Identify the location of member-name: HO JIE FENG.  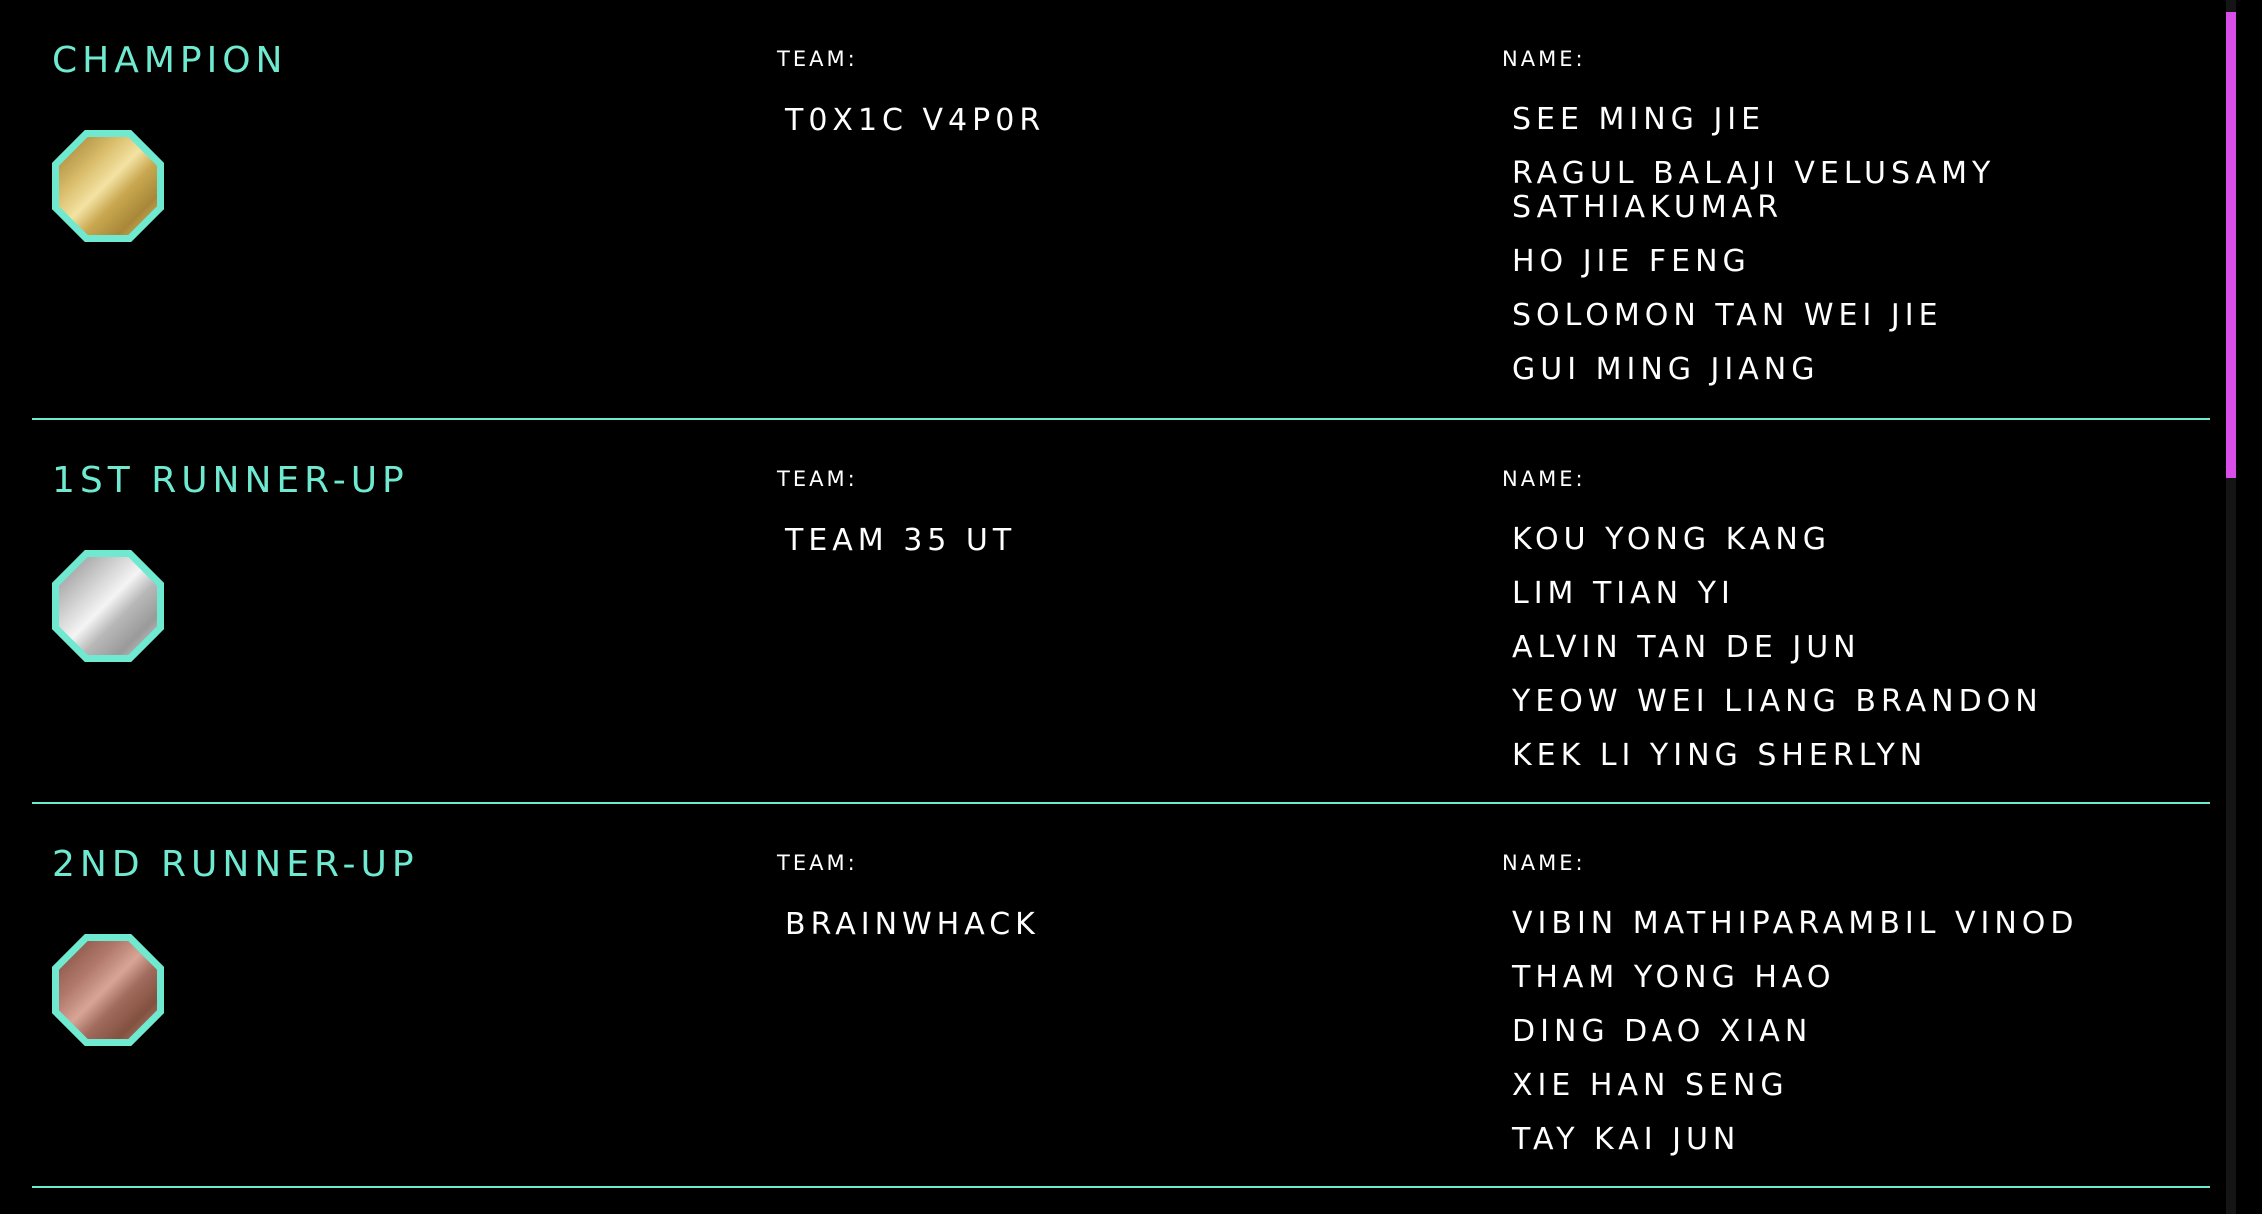
(1631, 261).